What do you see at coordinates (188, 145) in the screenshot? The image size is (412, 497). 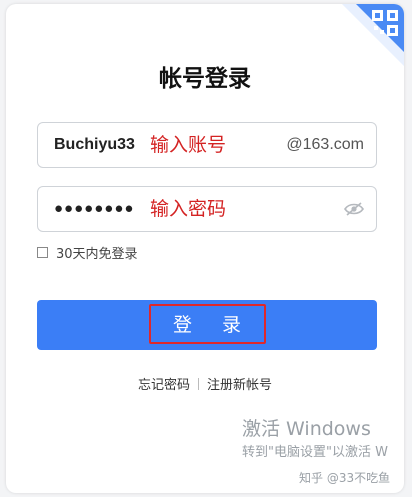 I see `account-annotation: 输入账号` at bounding box center [188, 145].